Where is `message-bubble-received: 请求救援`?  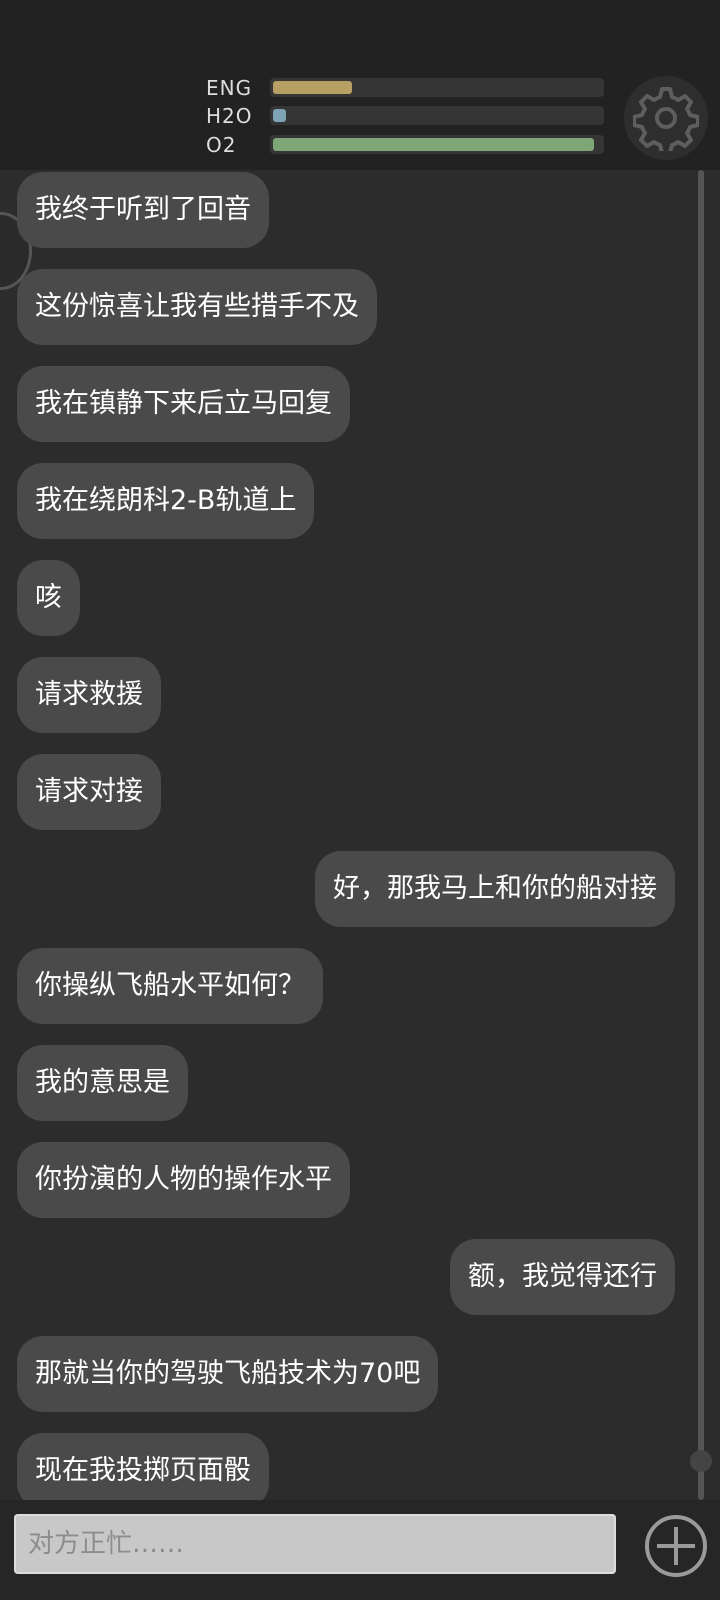 message-bubble-received: 请求救援 is located at coordinates (89, 695).